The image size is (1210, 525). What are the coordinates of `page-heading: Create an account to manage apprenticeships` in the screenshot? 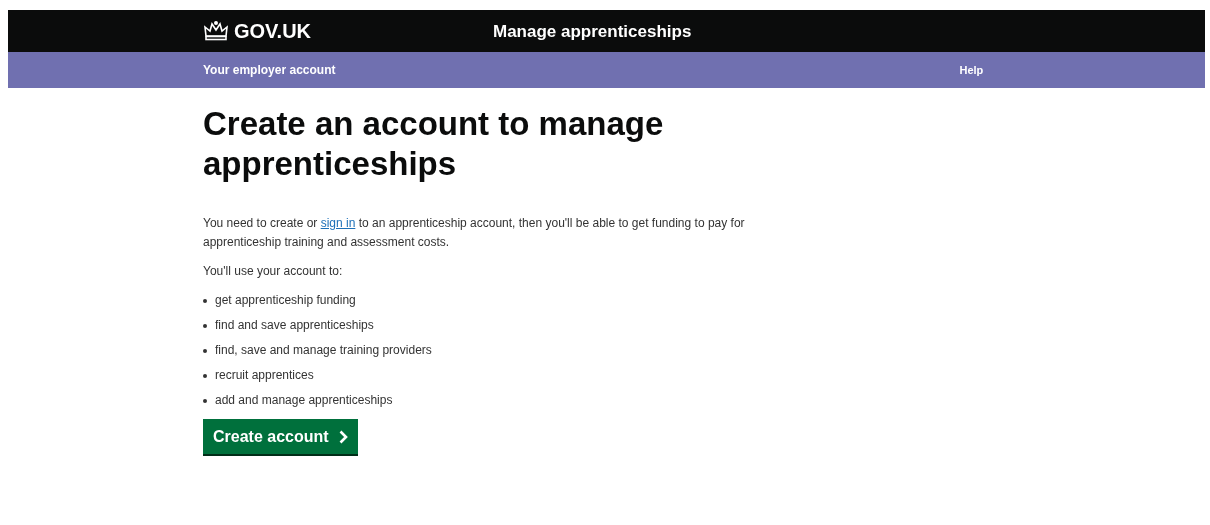 It's located at (434, 144).